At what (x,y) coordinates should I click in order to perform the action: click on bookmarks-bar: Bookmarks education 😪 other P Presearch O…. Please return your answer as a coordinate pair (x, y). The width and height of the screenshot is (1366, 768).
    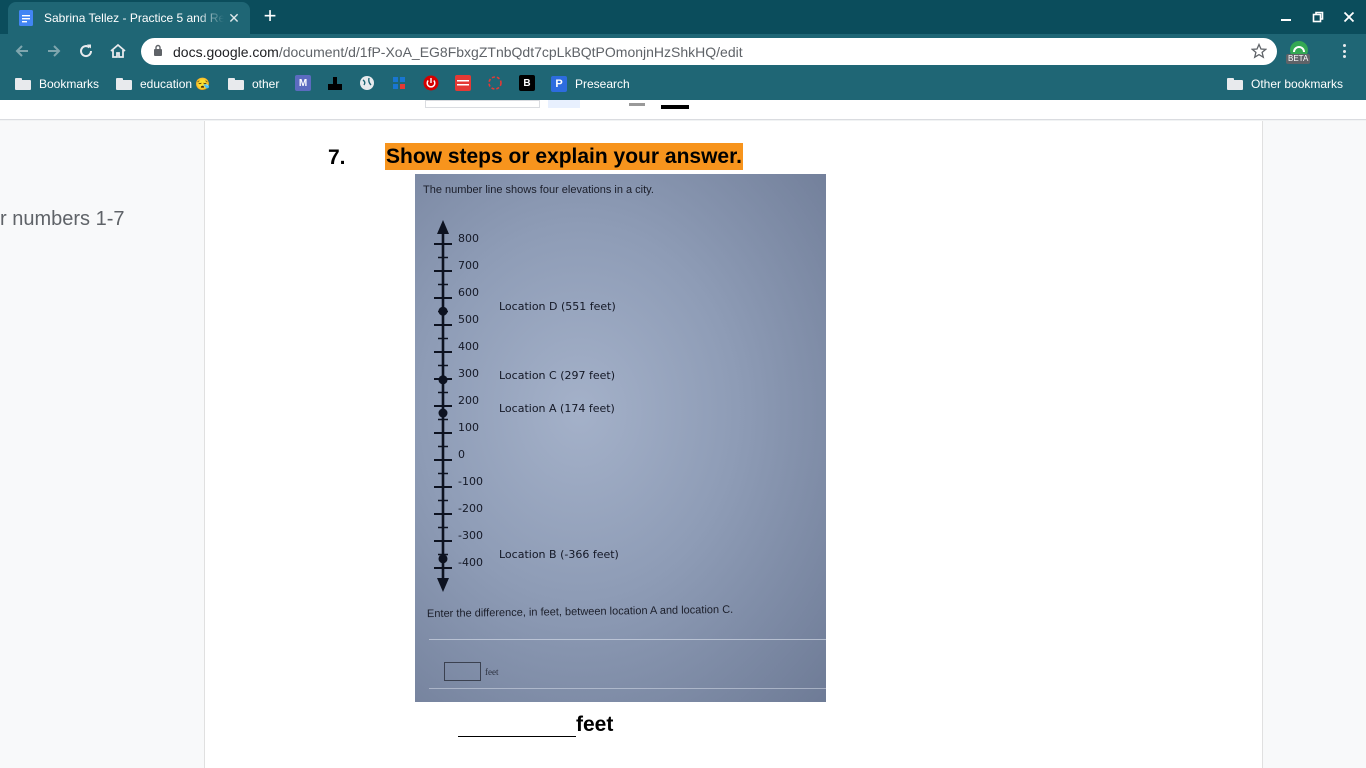
    Looking at the image, I should click on (683, 84).